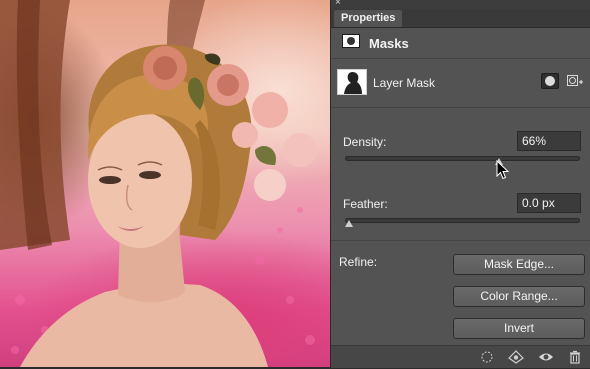 This screenshot has width=590, height=369. Describe the element at coordinates (462, 158) in the screenshot. I see `density-slider-track` at that location.